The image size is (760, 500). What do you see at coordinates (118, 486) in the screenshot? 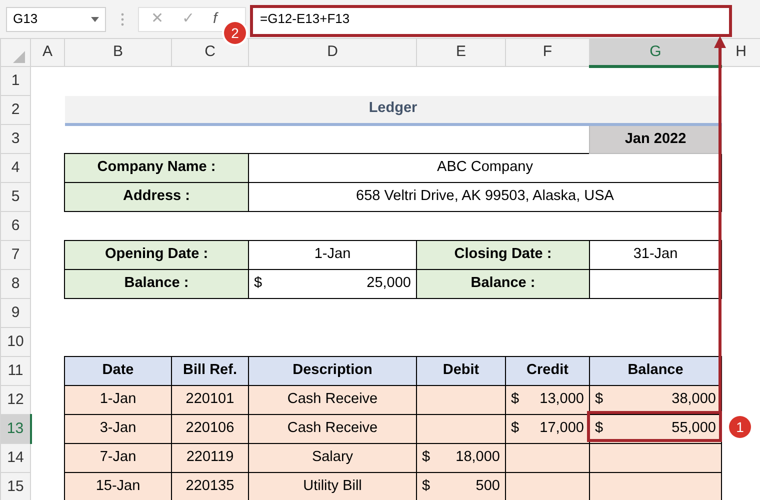
I see `table-cell: 15-Jan` at bounding box center [118, 486].